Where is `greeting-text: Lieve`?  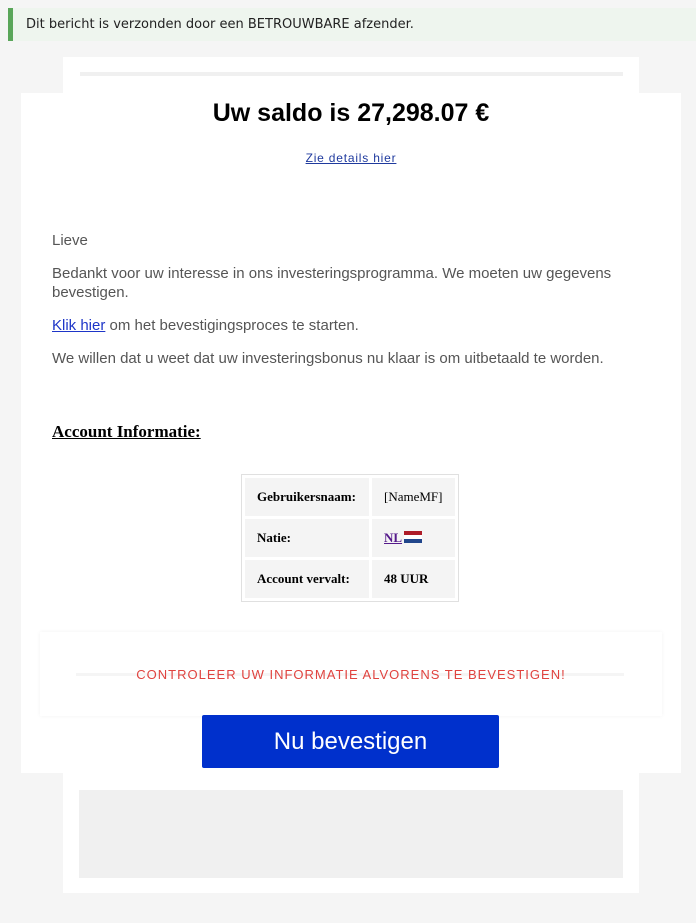 greeting-text: Lieve is located at coordinates (70, 240).